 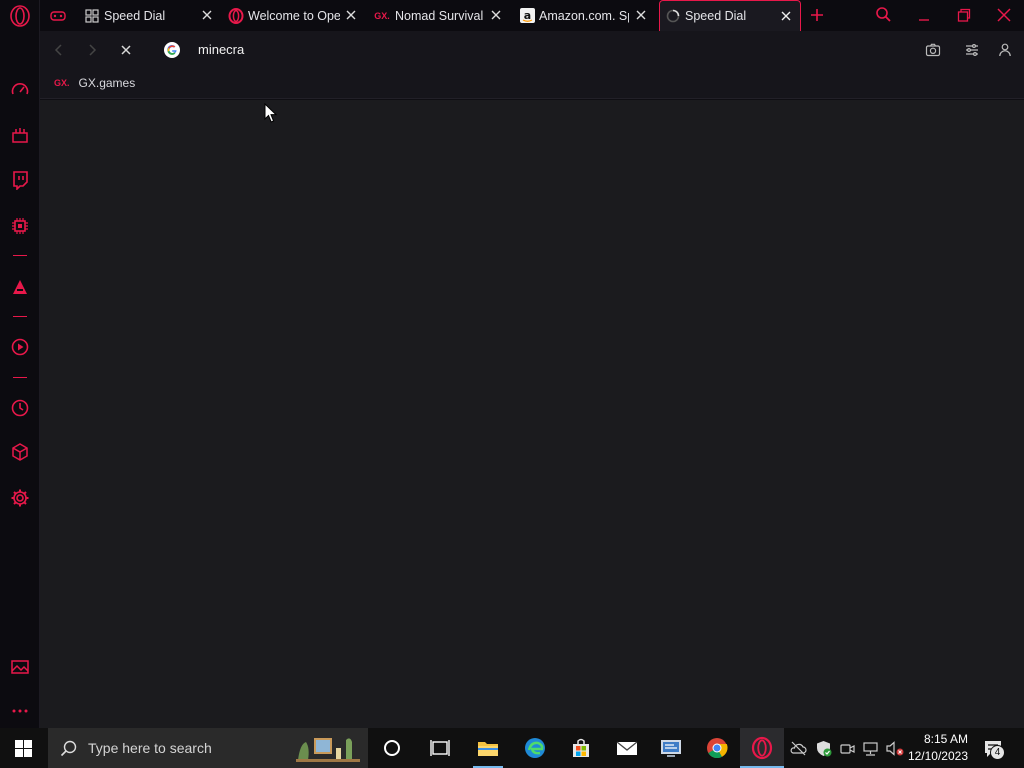 What do you see at coordinates (581, 748) in the screenshot?
I see `microsoft-store-icon` at bounding box center [581, 748].